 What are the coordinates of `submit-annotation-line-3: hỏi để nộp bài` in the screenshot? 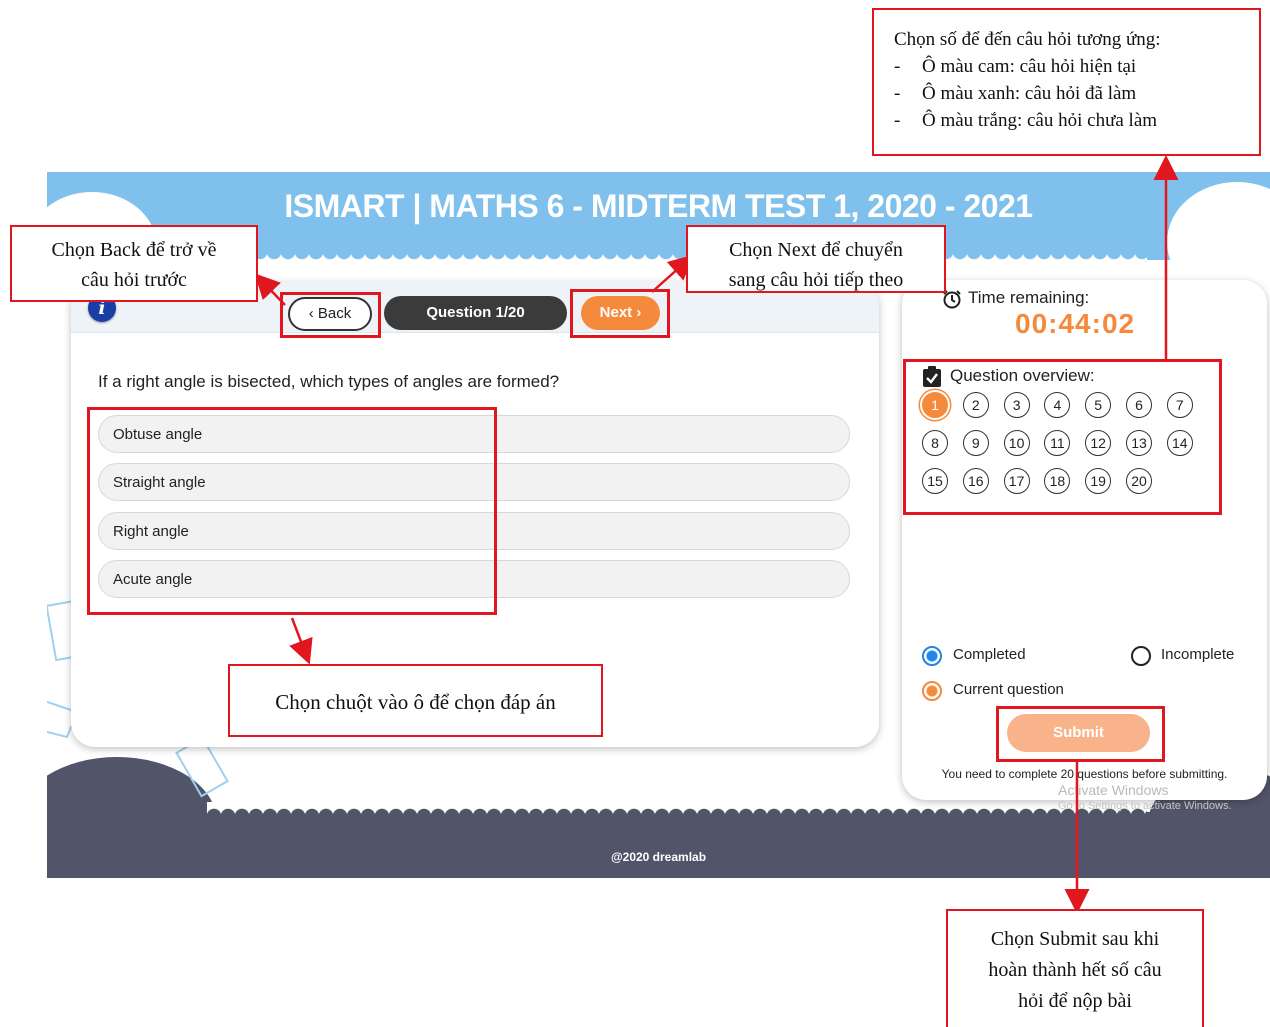 It's located at (1075, 1001).